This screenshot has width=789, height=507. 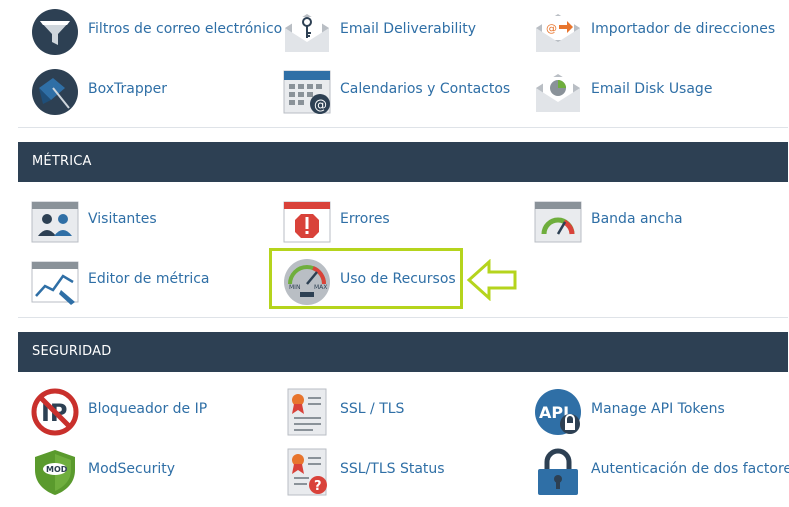 What do you see at coordinates (307, 222) in the screenshot?
I see `errors-icon` at bounding box center [307, 222].